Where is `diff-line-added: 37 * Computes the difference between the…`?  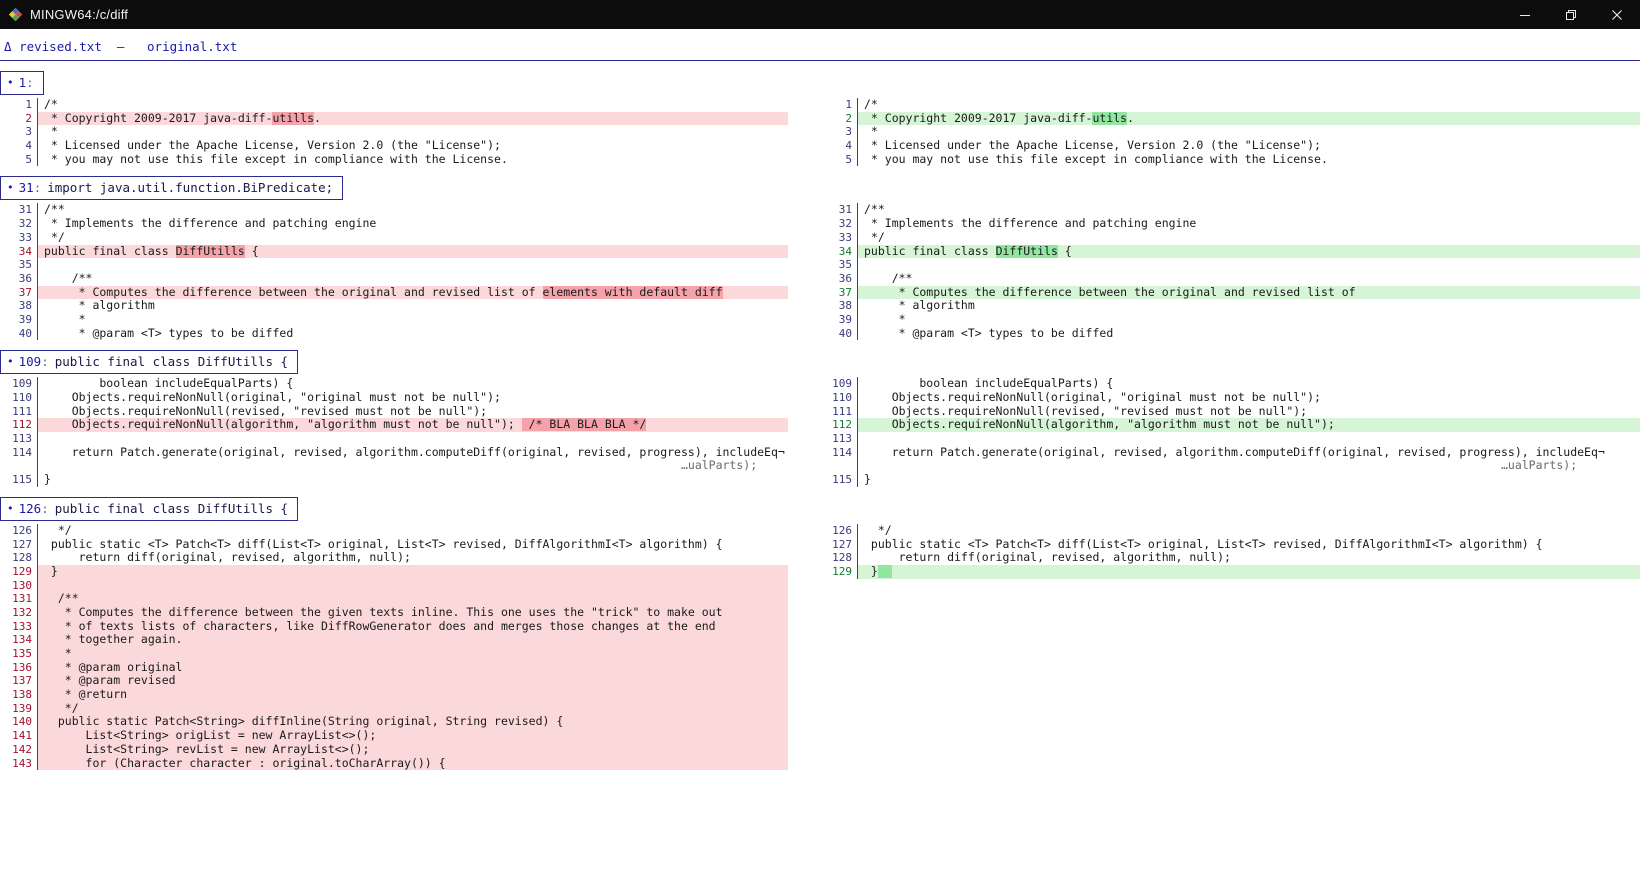
diff-line-added: 37 * Computes the difference between the… is located at coordinates (1230, 292).